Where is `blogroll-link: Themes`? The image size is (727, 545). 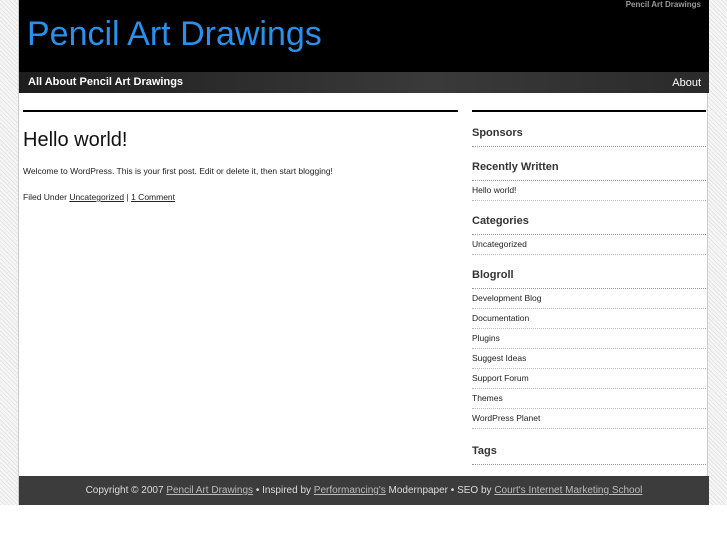
blogroll-link: Themes is located at coordinates (589, 399).